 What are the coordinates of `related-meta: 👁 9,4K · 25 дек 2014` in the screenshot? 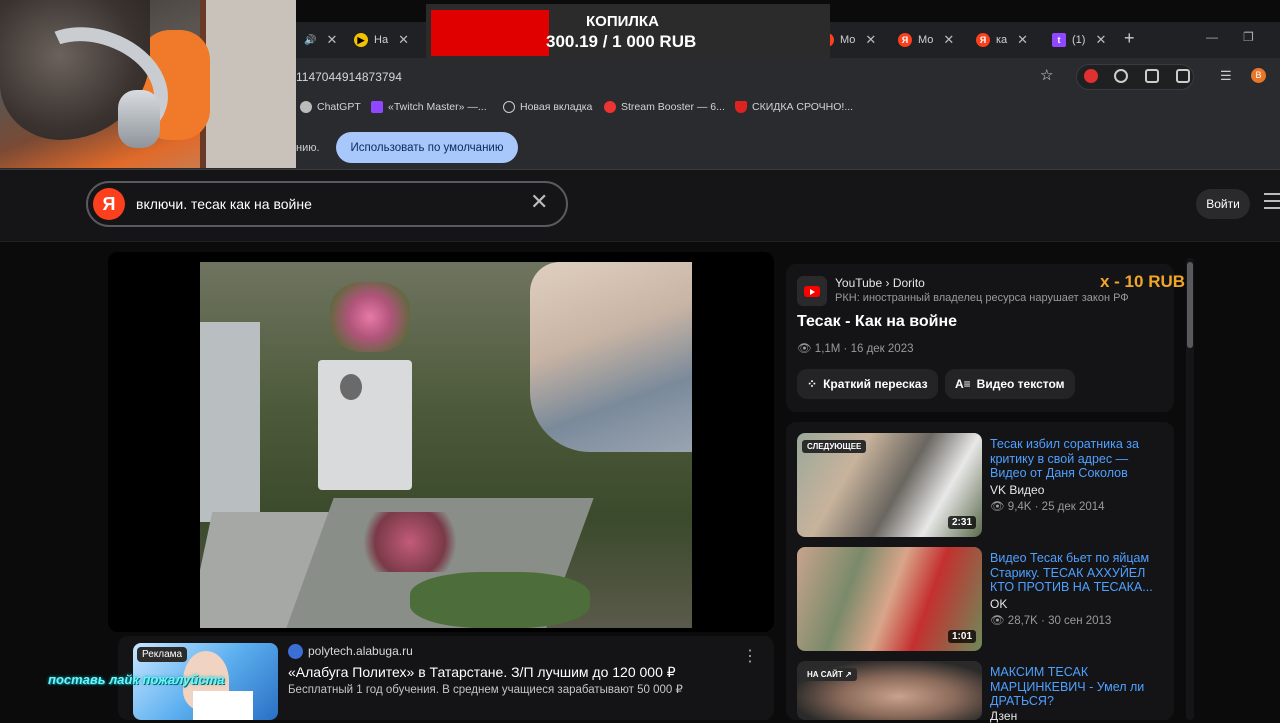 It's located at (1047, 507).